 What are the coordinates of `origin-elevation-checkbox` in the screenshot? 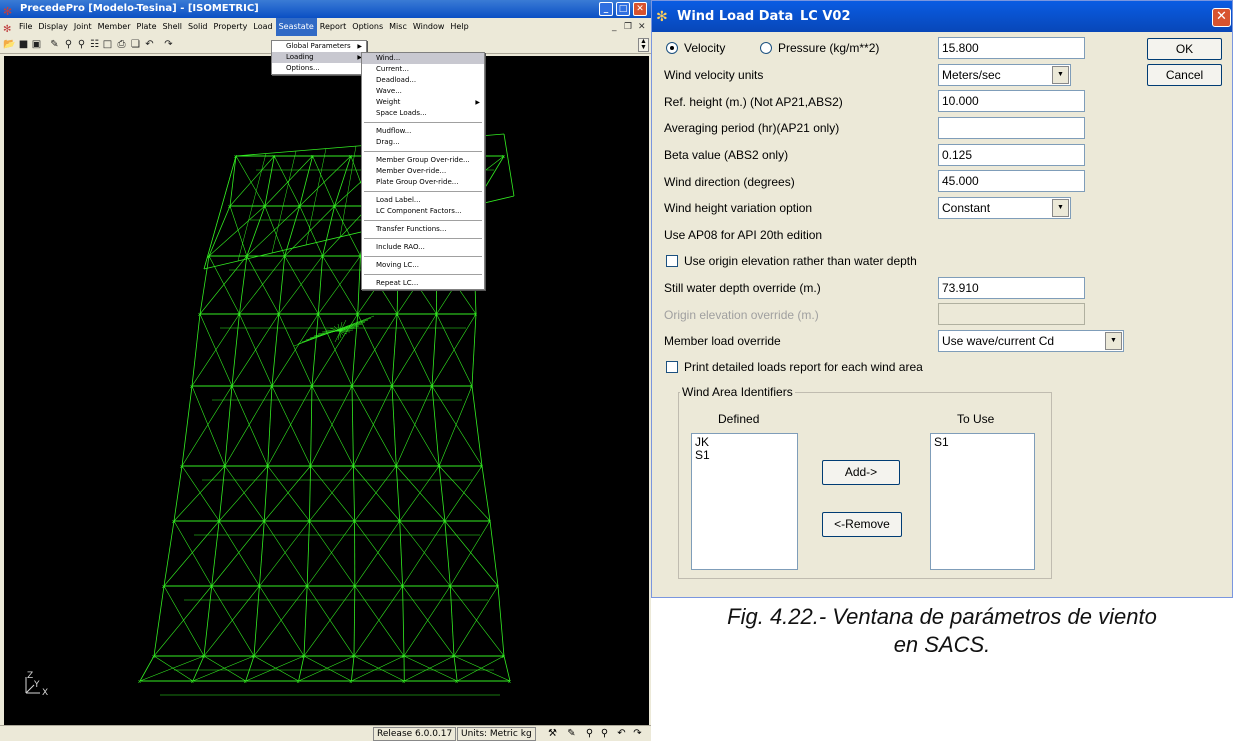 It's located at (672, 261).